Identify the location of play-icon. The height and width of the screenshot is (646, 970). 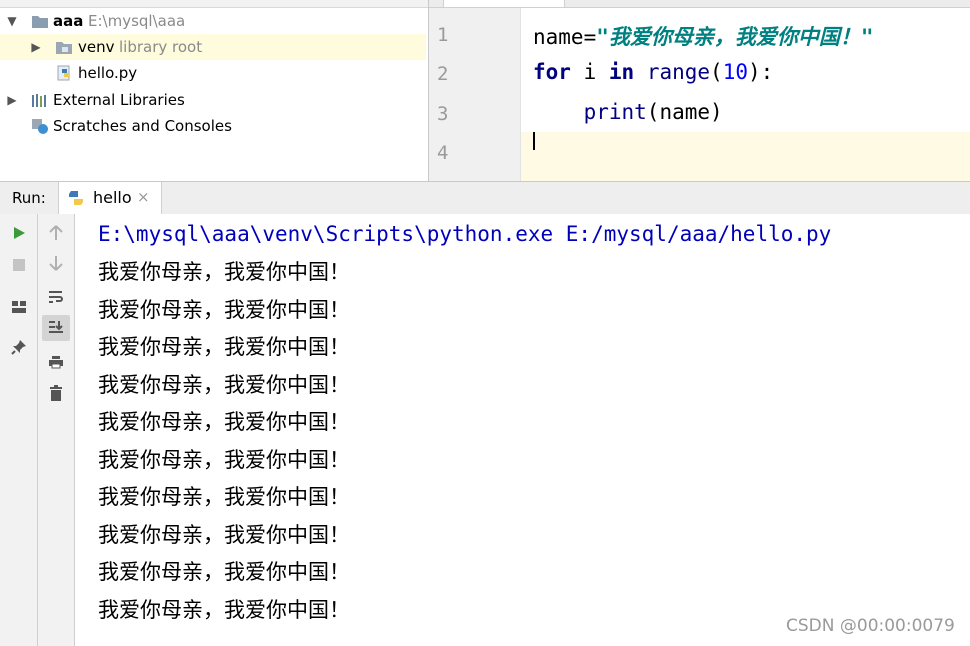
(19, 233).